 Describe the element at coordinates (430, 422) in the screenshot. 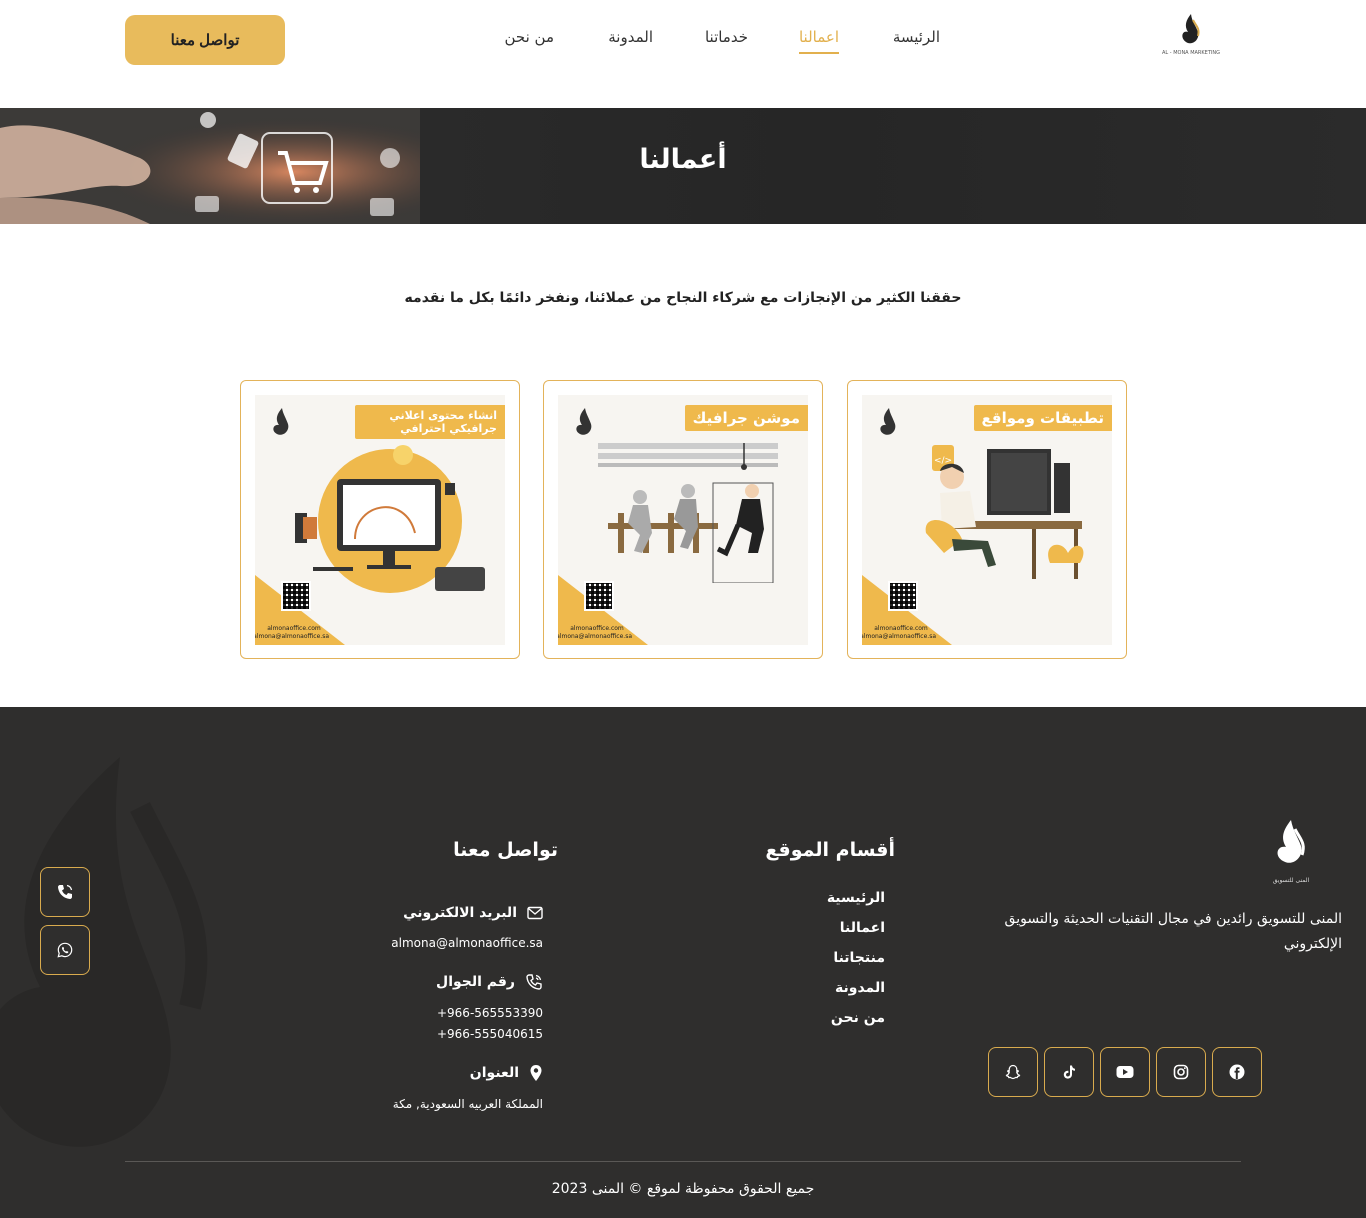

I see `card-tag: انشاء محتوى اعلاني جرافيكي احترافي` at that location.